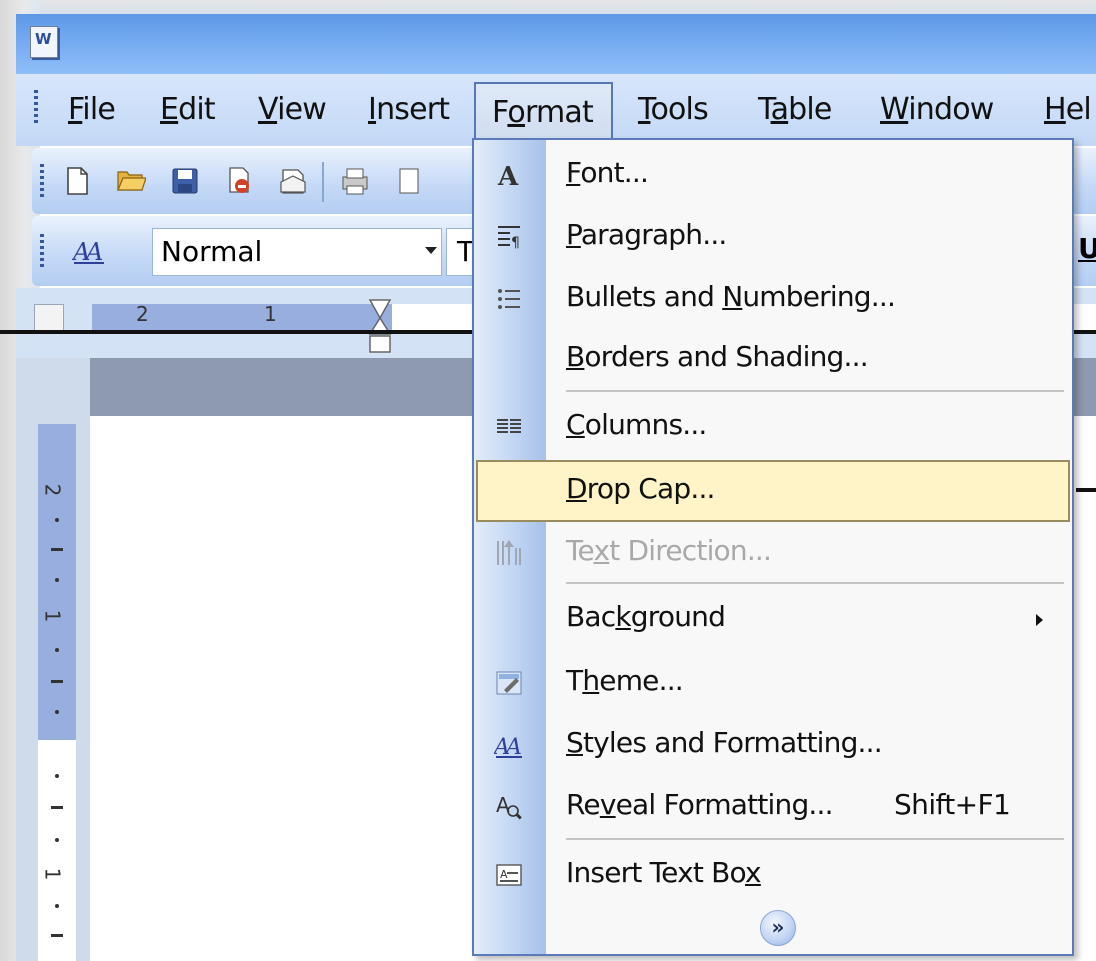 The image size is (1096, 961). I want to click on callout-pointer-line, so click(1086, 490).